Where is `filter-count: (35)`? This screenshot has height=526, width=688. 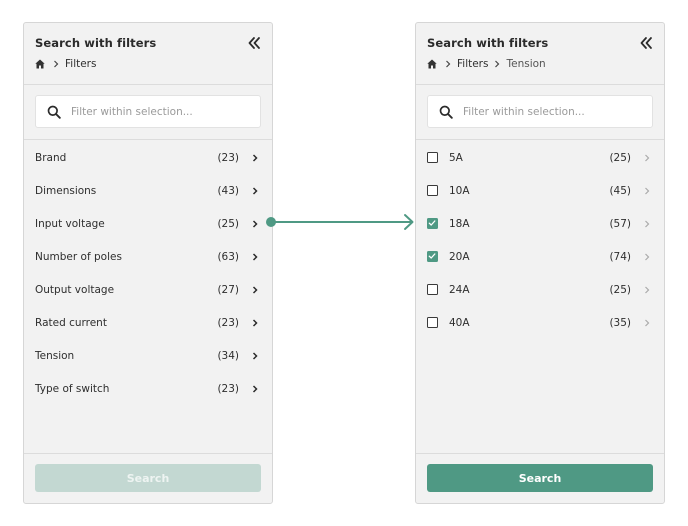 filter-count: (35) is located at coordinates (620, 322).